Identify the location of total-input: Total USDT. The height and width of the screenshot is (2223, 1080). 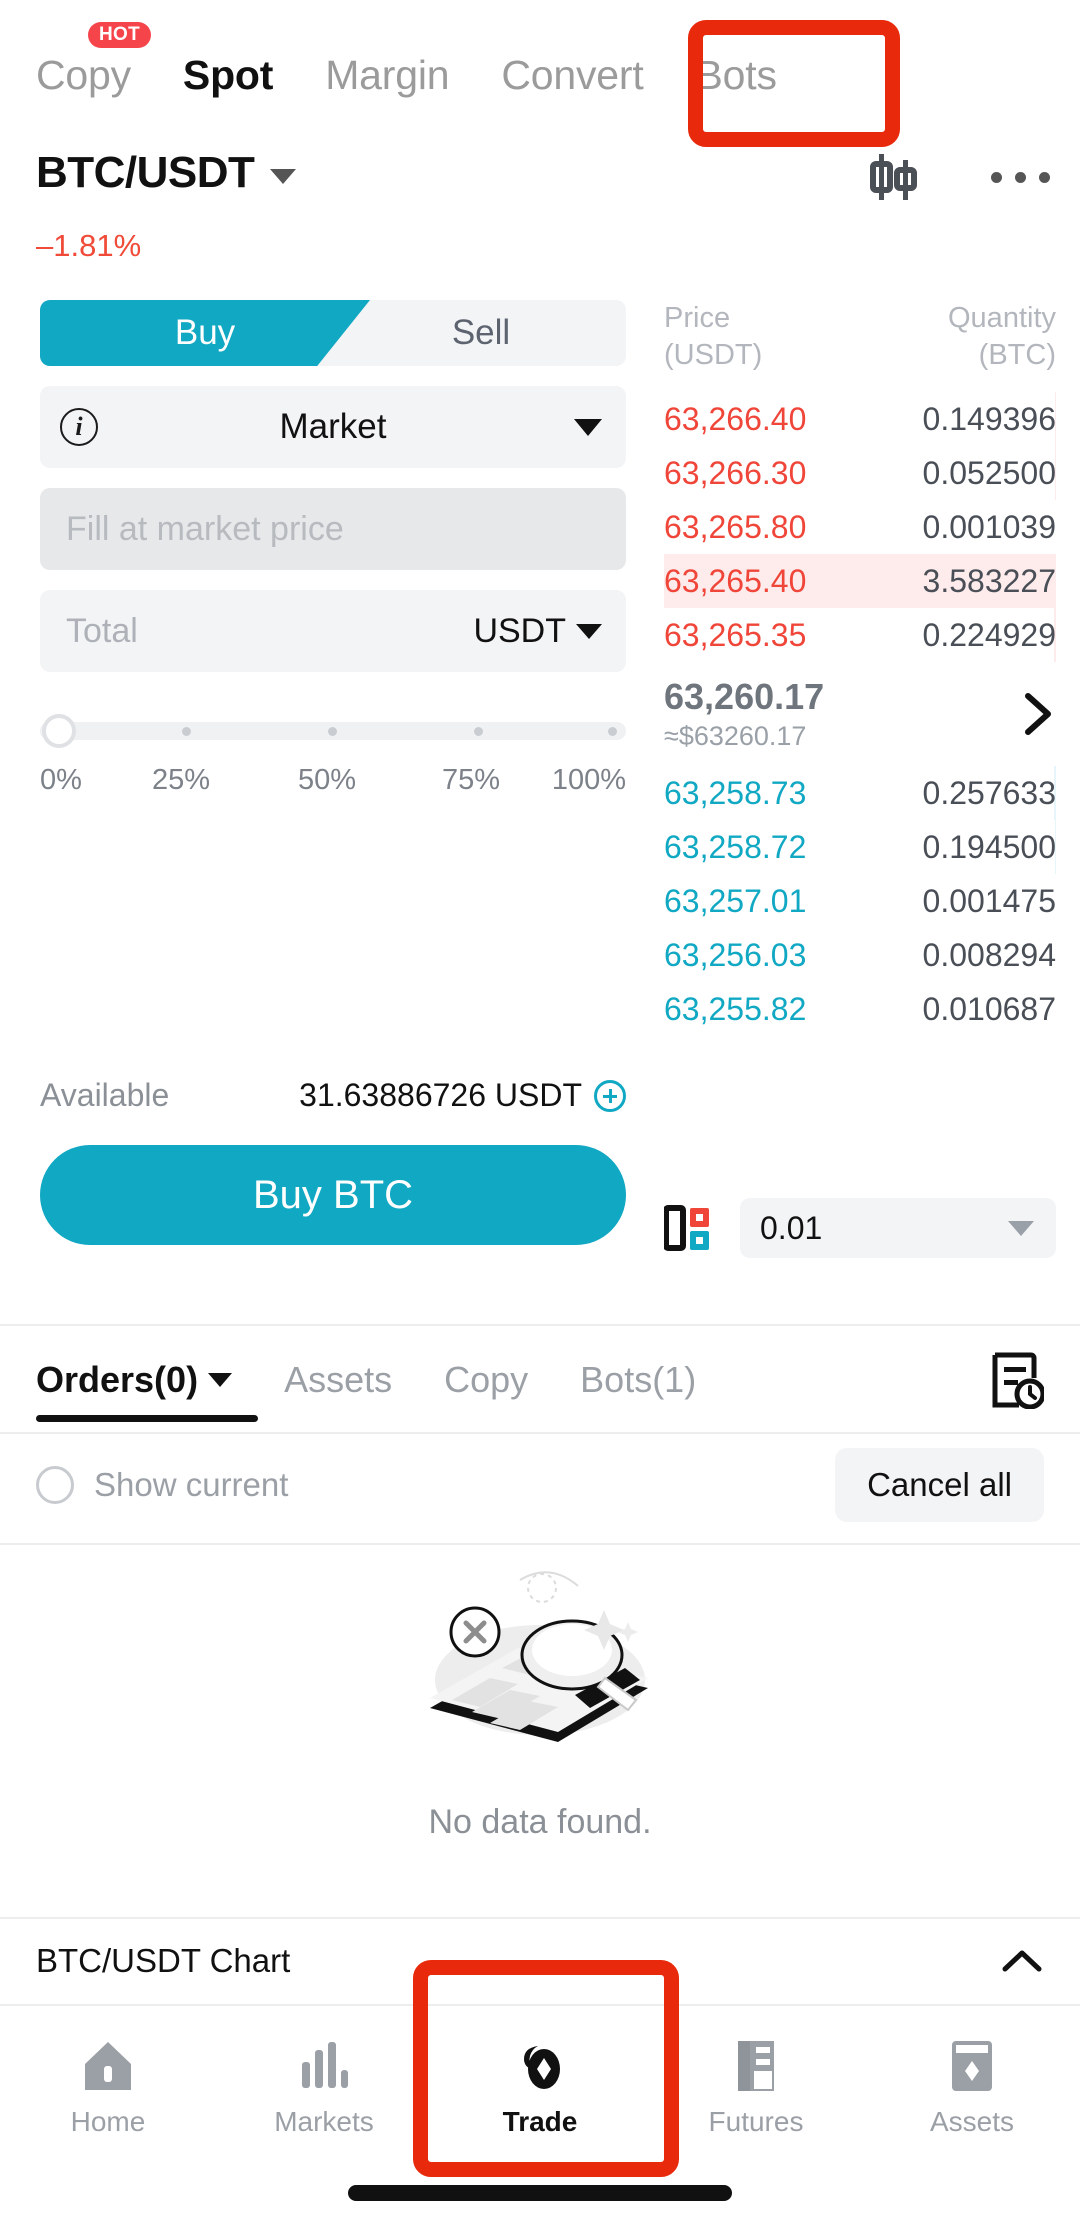
(333, 631).